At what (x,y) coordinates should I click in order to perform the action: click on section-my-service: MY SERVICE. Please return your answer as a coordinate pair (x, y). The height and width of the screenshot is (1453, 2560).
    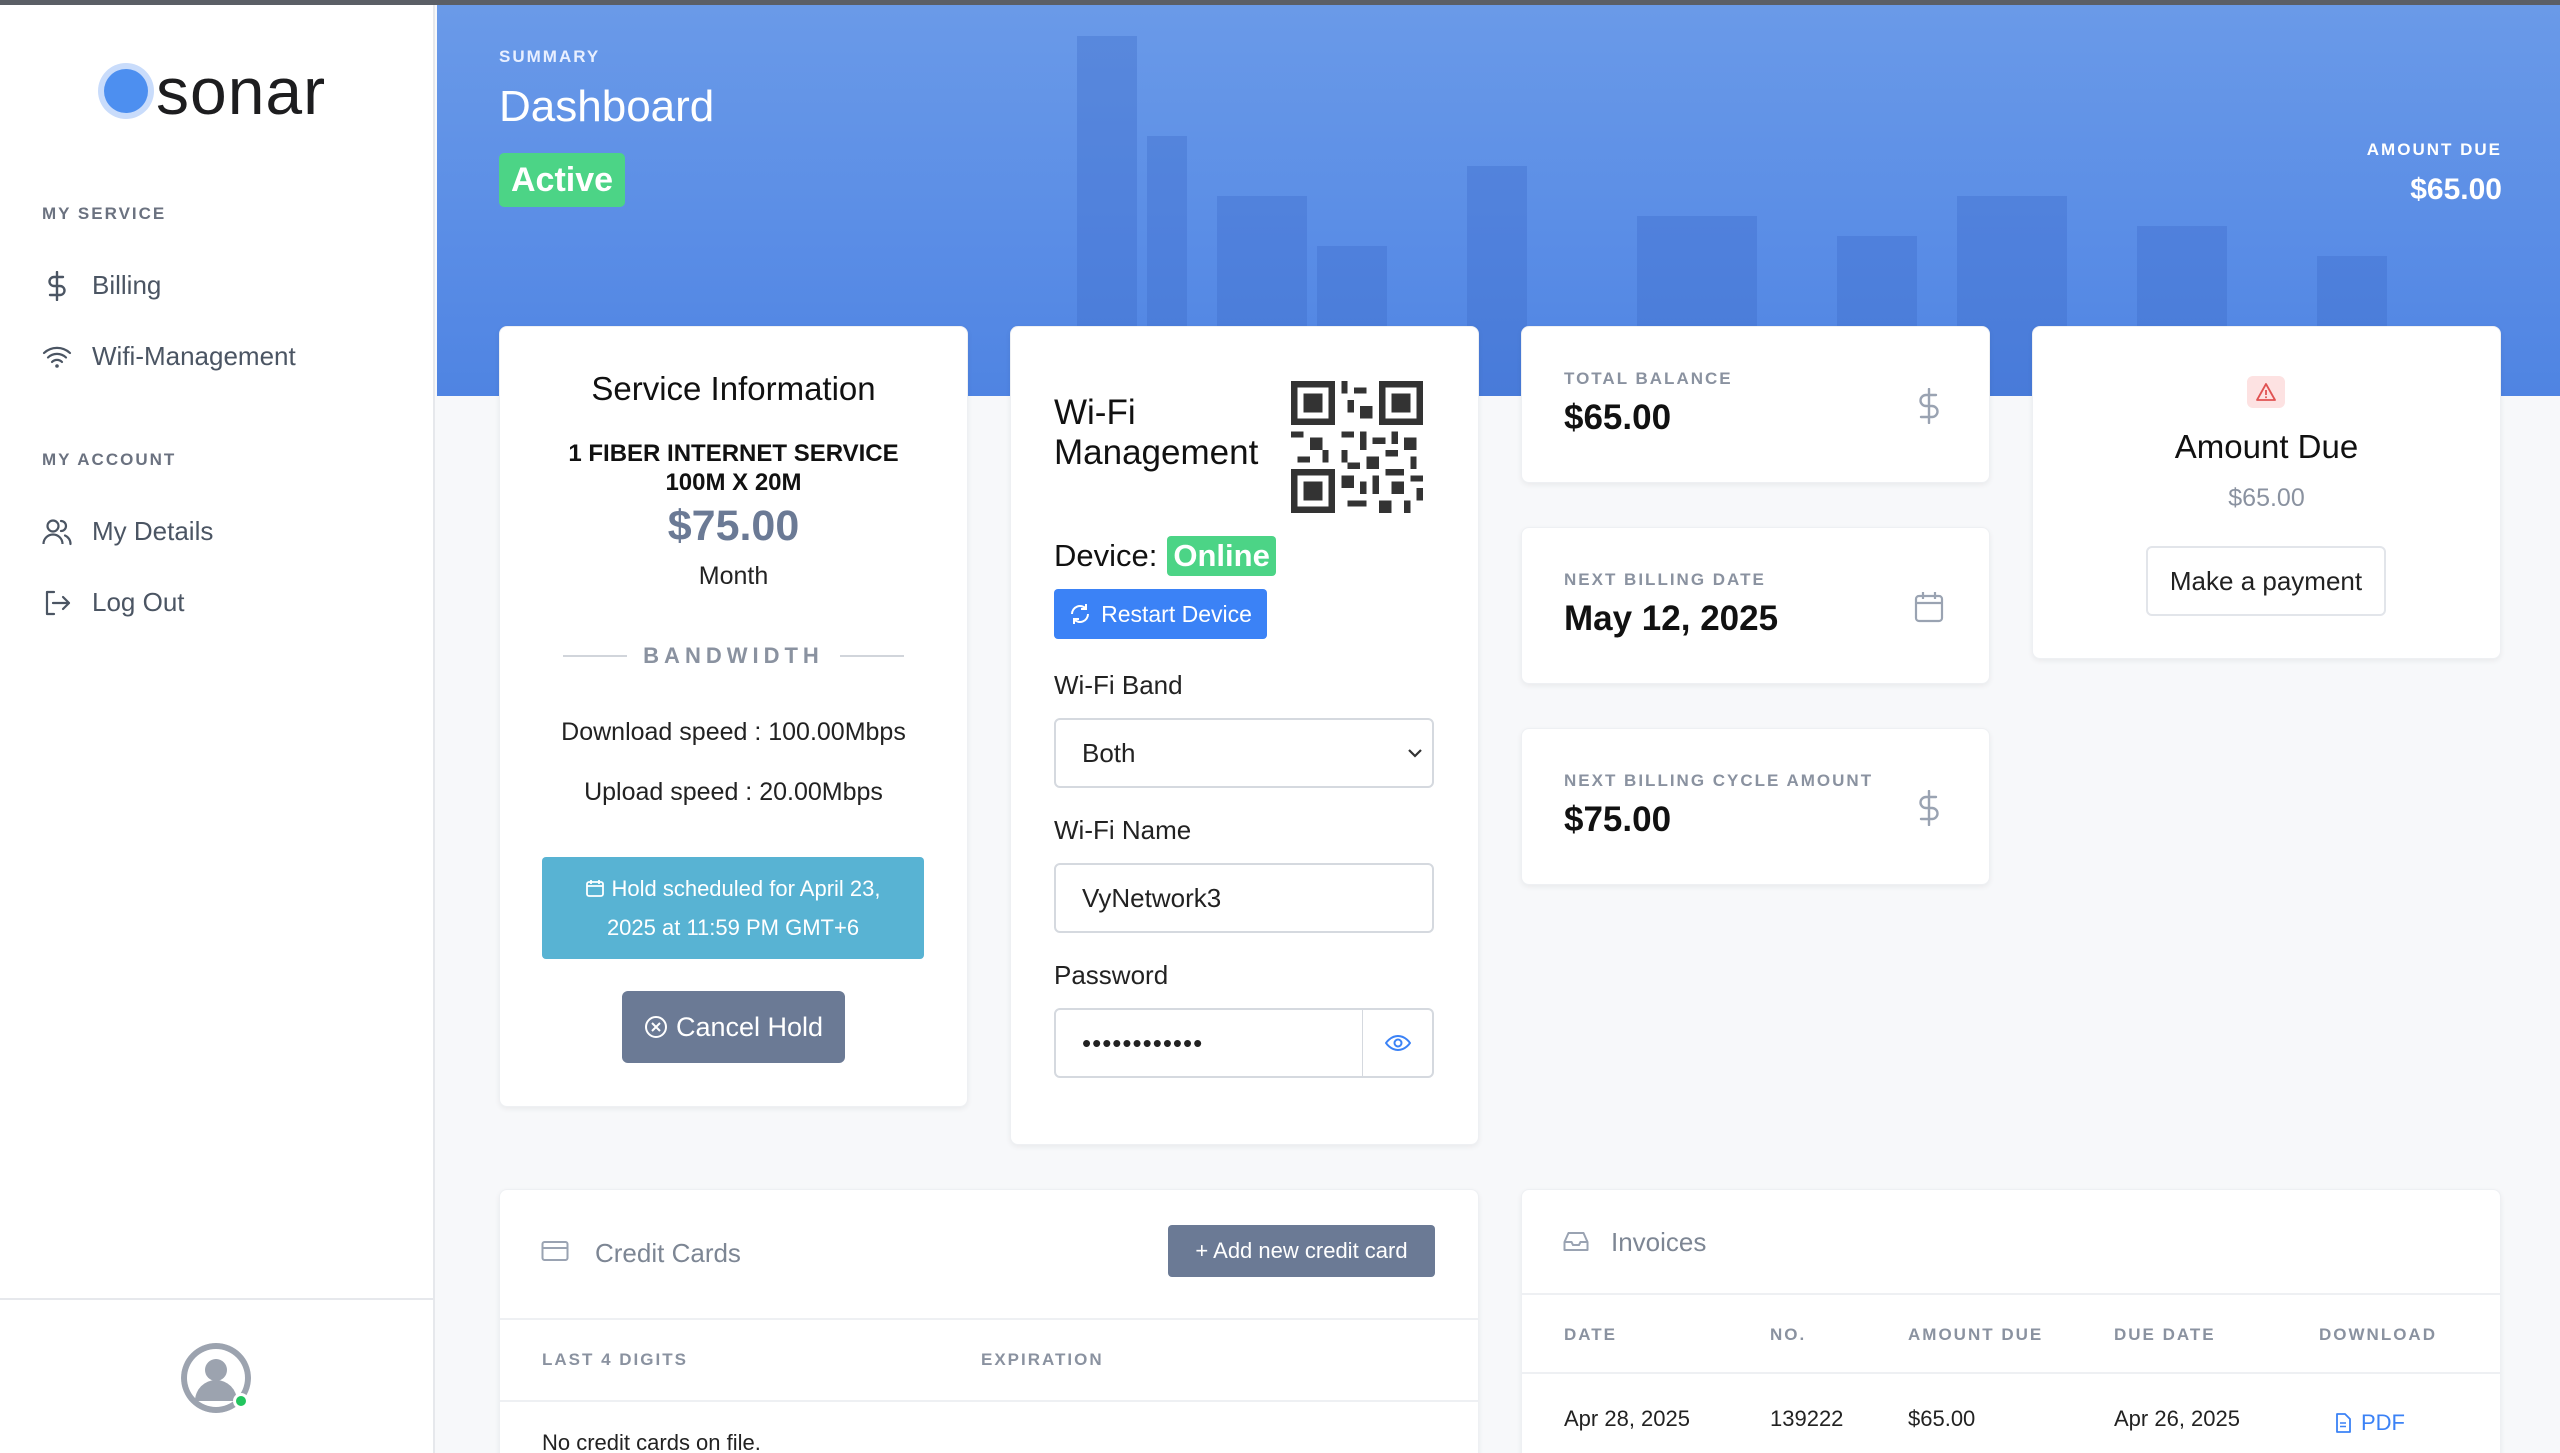
    Looking at the image, I should click on (104, 213).